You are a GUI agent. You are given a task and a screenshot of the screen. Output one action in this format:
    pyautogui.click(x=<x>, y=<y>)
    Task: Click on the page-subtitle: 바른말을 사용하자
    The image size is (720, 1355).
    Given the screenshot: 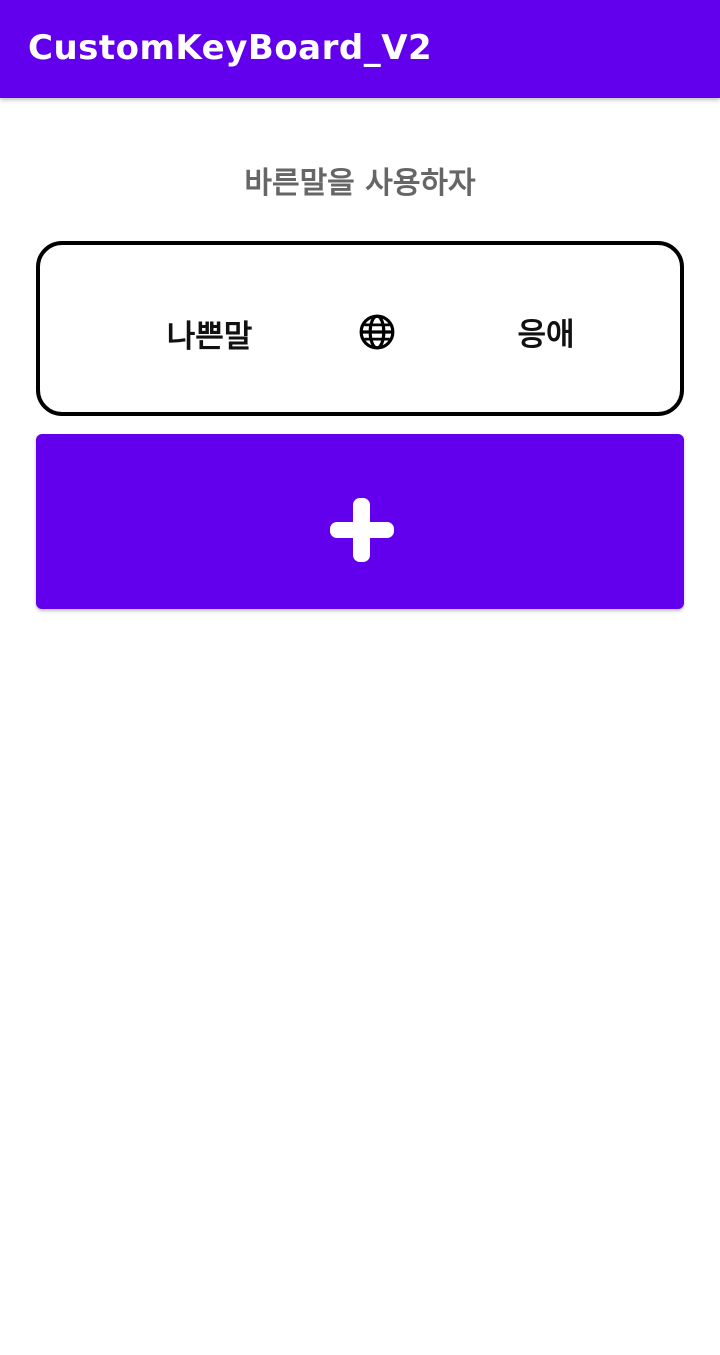 What is the action you would take?
    pyautogui.click(x=360, y=183)
    